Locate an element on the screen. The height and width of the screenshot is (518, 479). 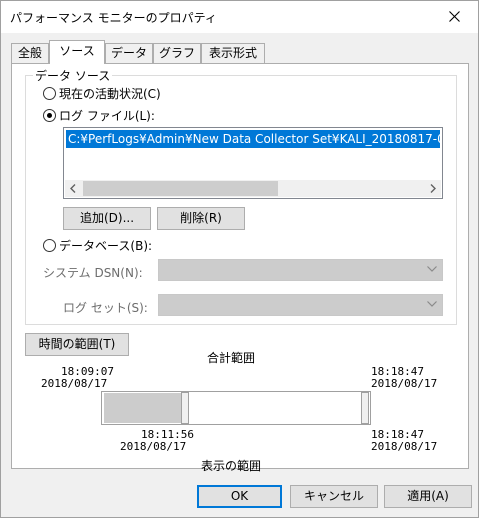
total-start-date: 2018/08/17 is located at coordinates (74, 383).